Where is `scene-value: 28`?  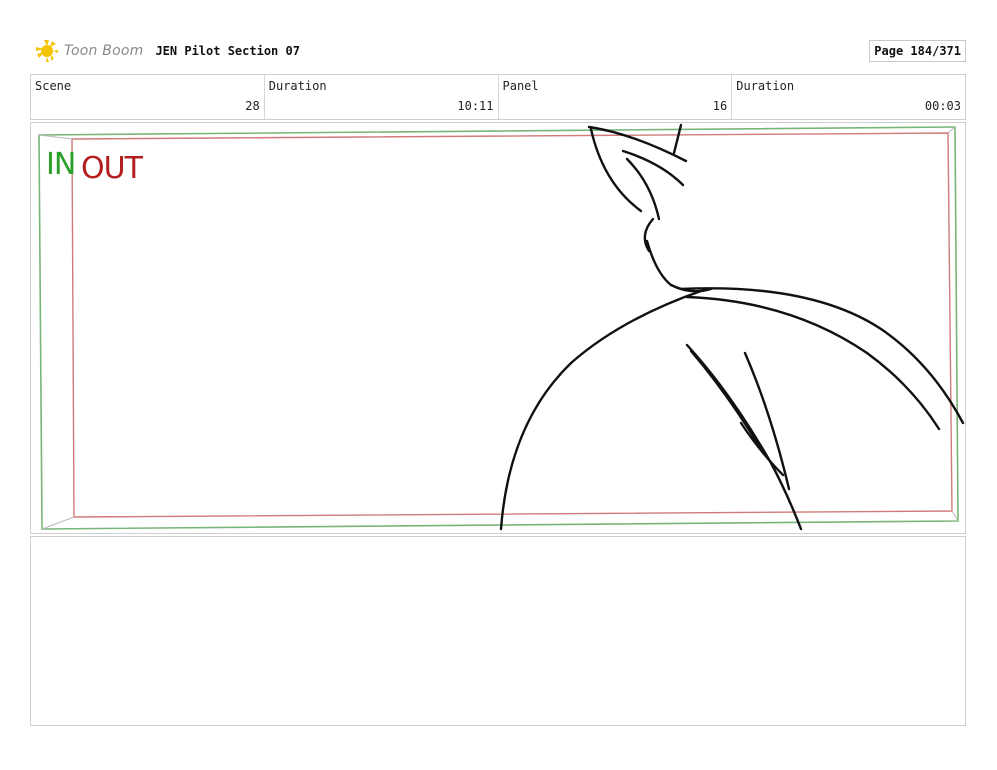
scene-value: 28 is located at coordinates (252, 106).